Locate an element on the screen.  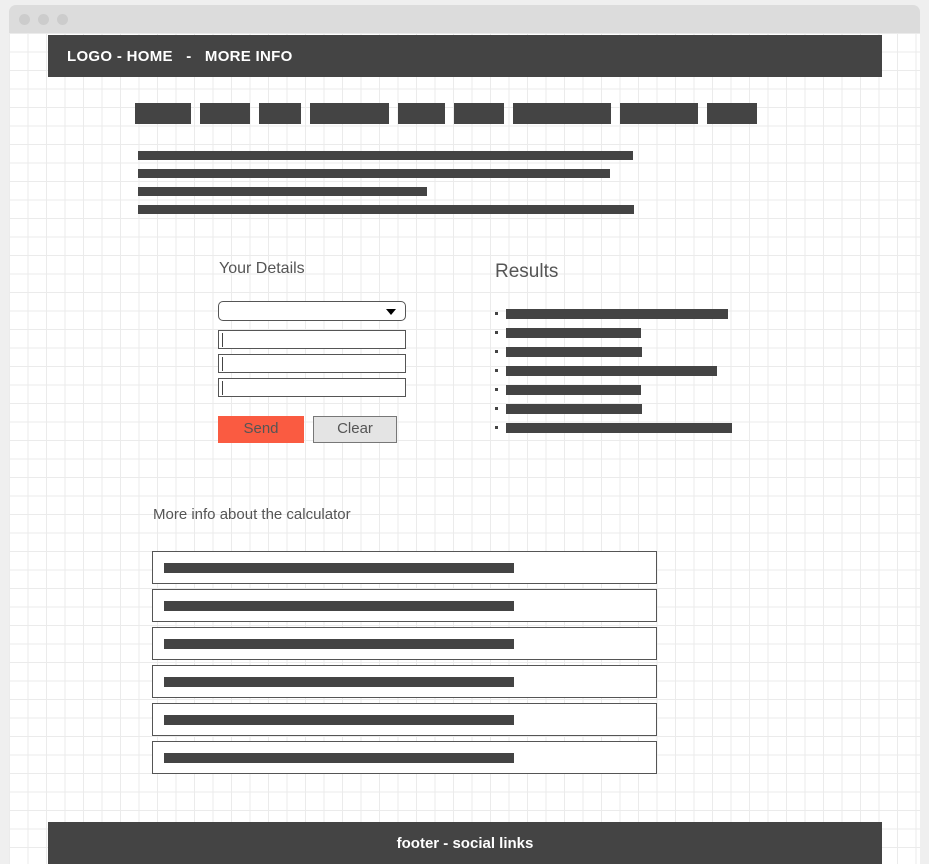
clear-button: Clear is located at coordinates (355, 429).